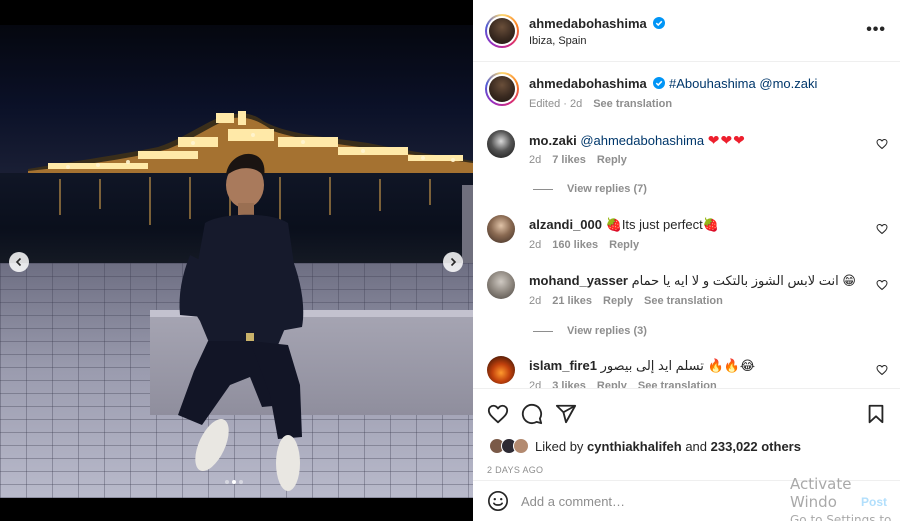 The image size is (900, 521). I want to click on comment-meta: 2d 7 likes Reply, so click(578, 160).